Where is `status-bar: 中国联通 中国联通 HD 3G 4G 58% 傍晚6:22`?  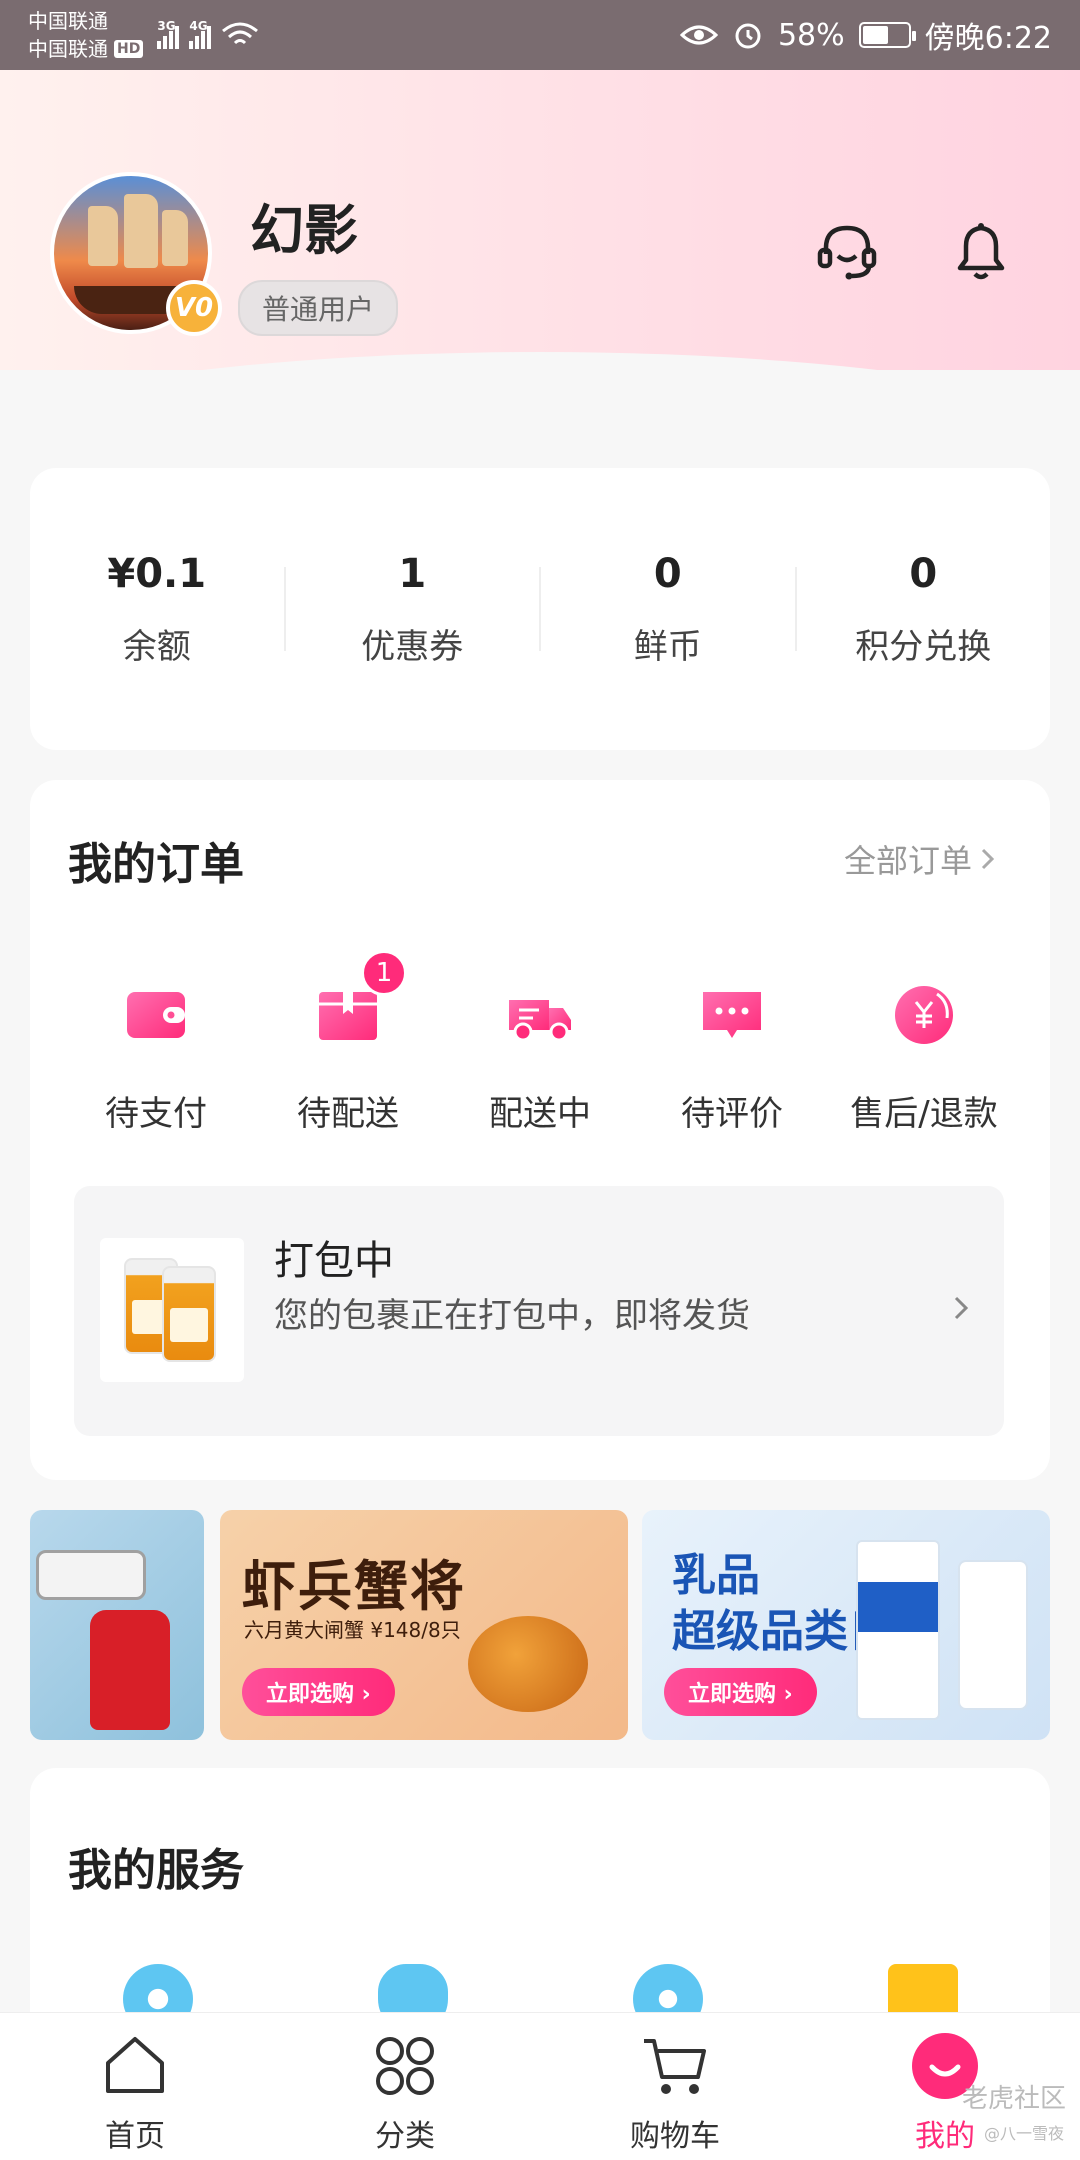 status-bar: 中国联通 中国联通 HD 3G 4G 58% 傍晚6:22 is located at coordinates (540, 35).